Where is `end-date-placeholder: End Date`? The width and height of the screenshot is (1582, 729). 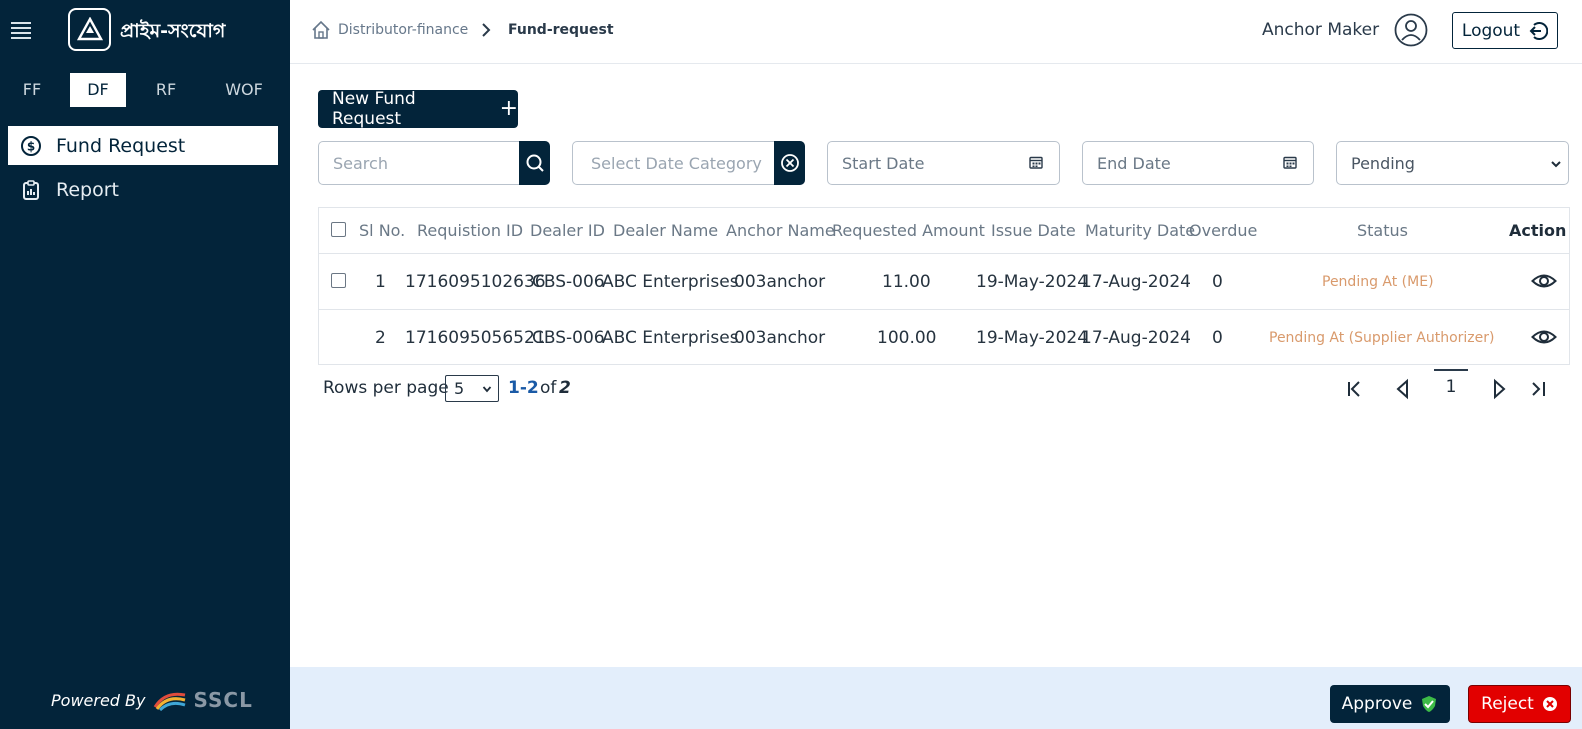
end-date-placeholder: End Date is located at coordinates (1134, 163).